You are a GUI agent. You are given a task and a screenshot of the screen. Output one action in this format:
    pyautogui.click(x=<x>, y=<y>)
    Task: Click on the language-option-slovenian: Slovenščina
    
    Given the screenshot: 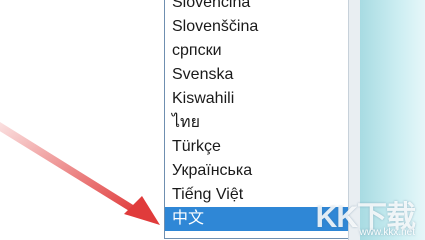 What is the action you would take?
    pyautogui.click(x=256, y=27)
    